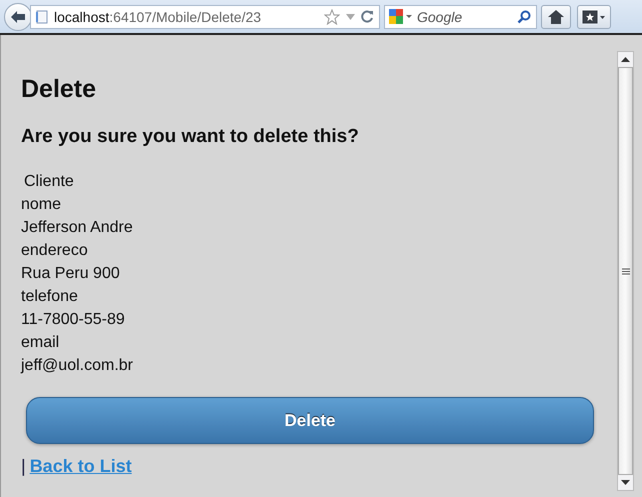  Describe the element at coordinates (73, 320) in the screenshot. I see `field-value: 11-7800-55-89` at that location.